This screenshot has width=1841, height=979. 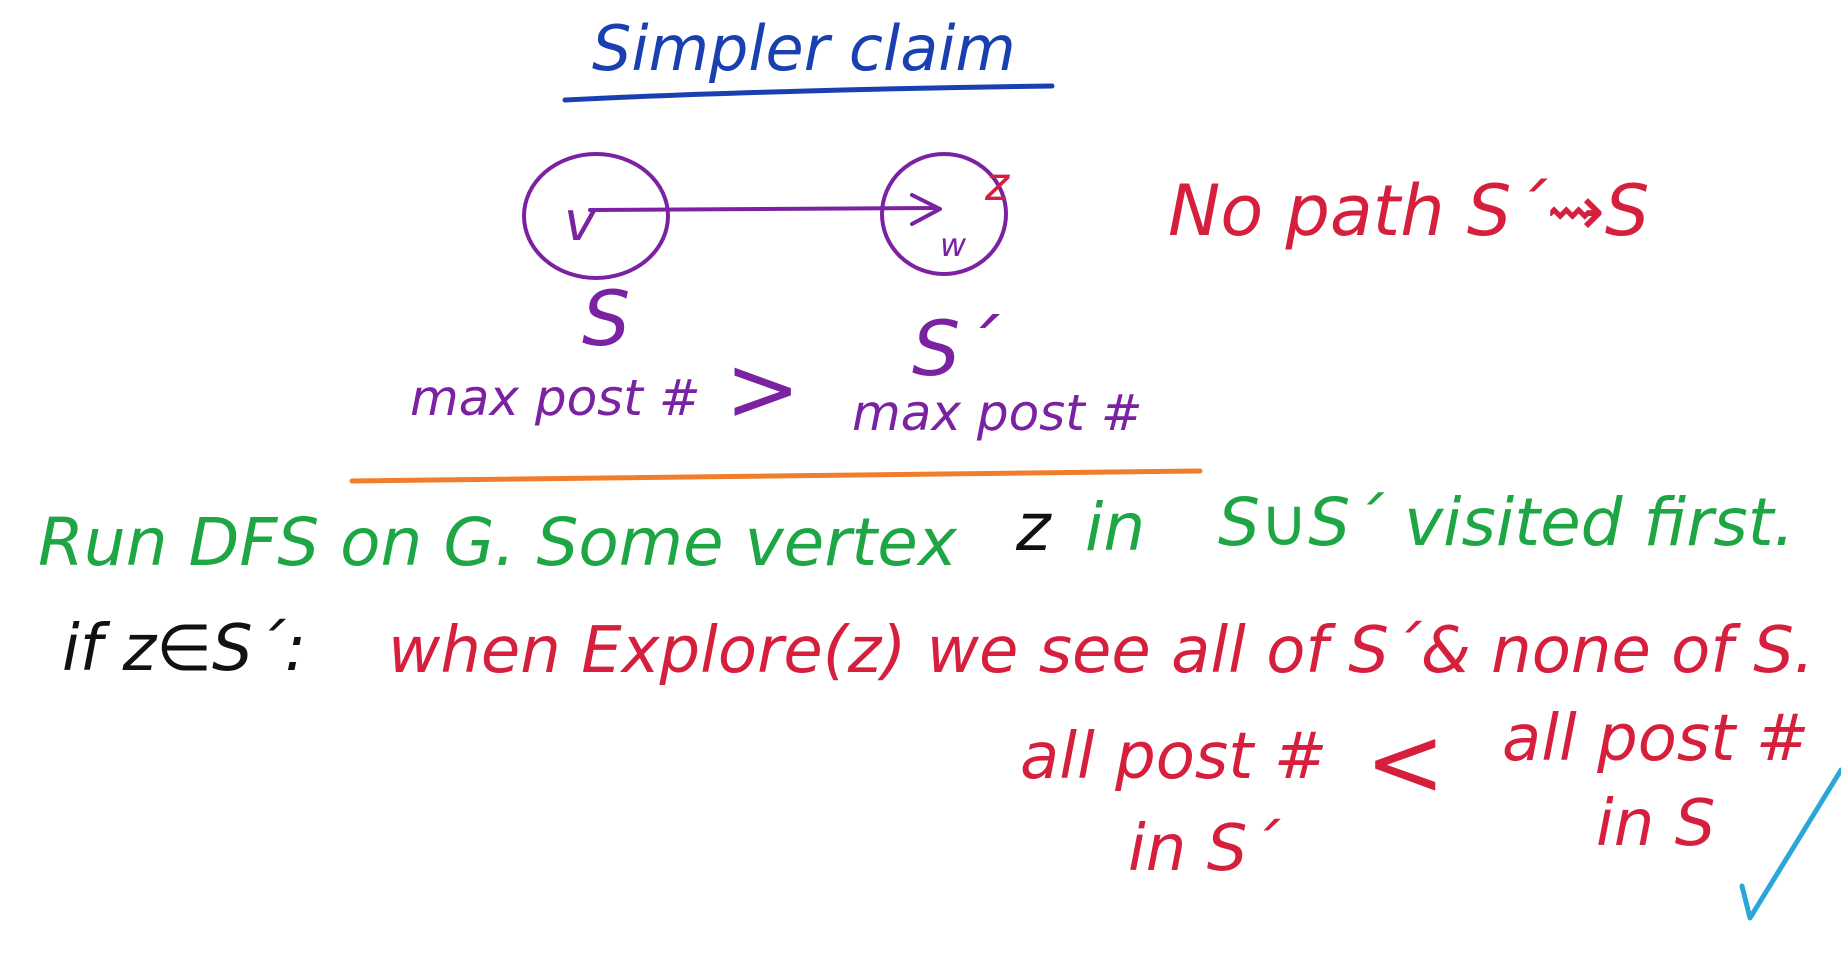 What do you see at coordinates (1408, 211) in the screenshot?
I see `note-no-path: No path S´⇝S` at bounding box center [1408, 211].